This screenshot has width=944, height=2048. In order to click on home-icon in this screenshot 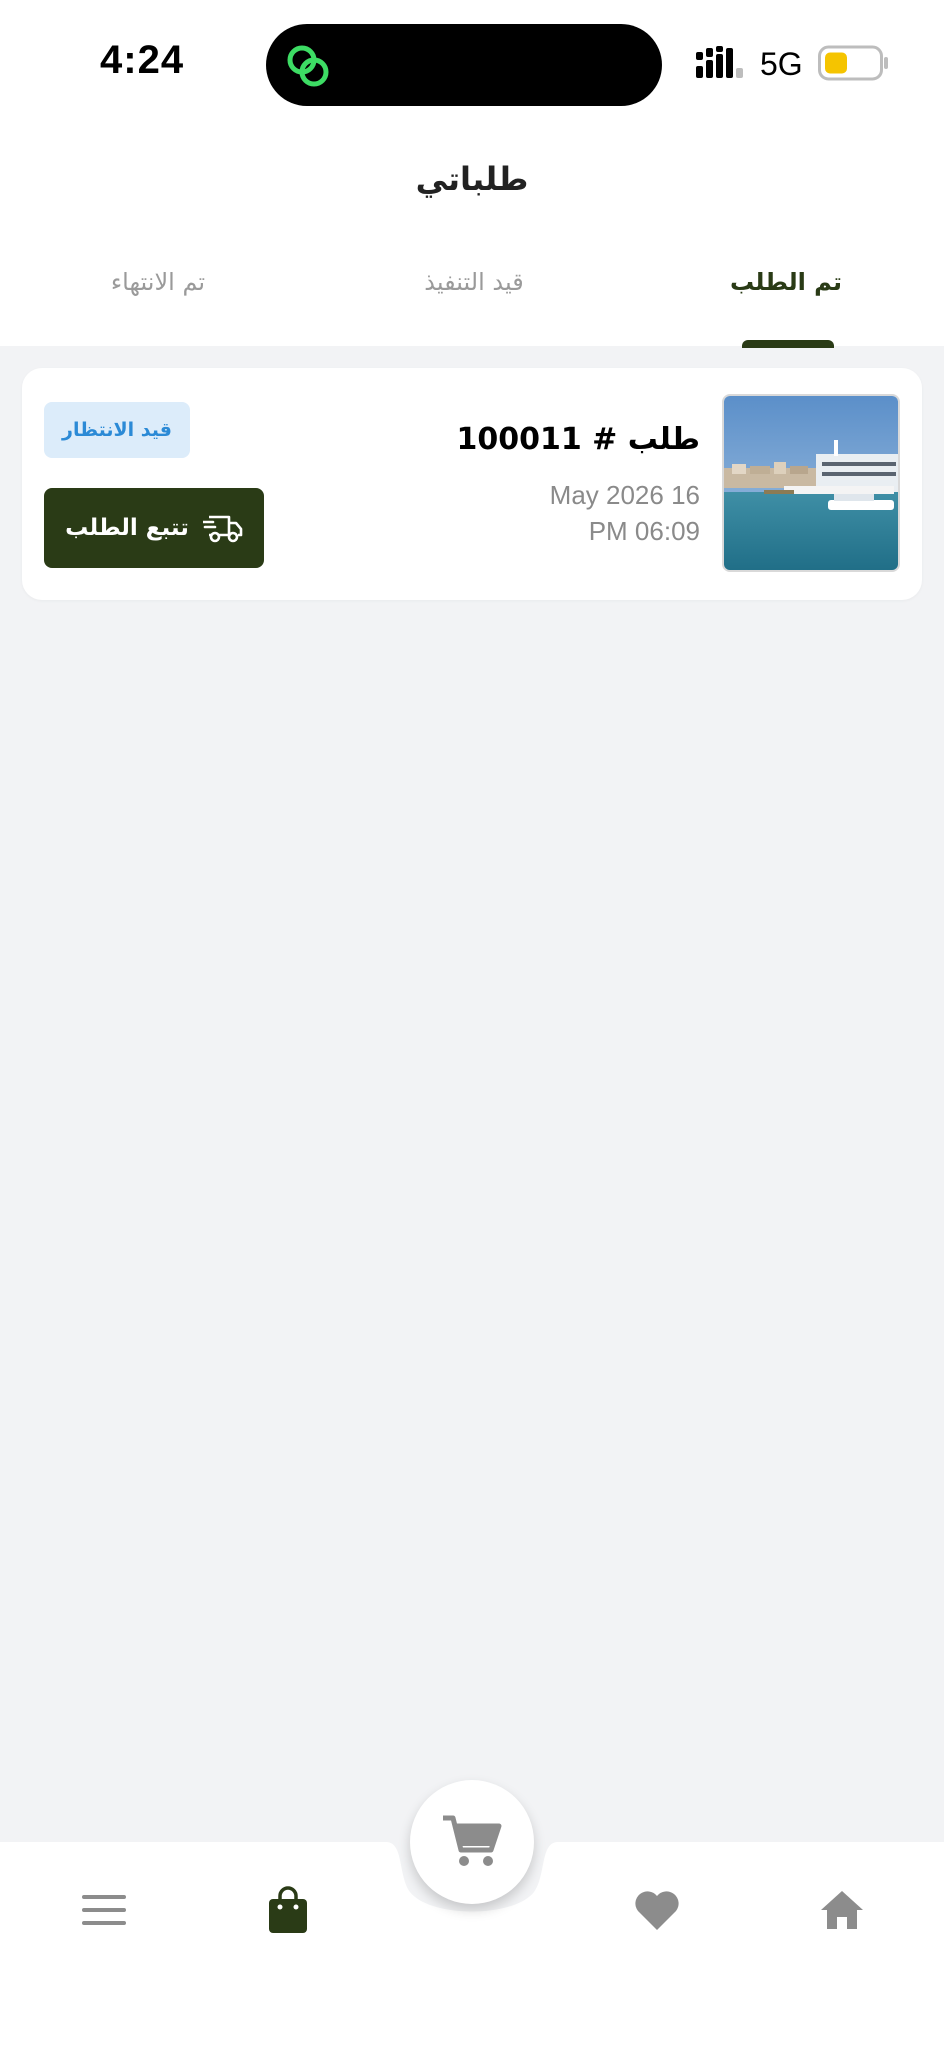, I will do `click(842, 1910)`.